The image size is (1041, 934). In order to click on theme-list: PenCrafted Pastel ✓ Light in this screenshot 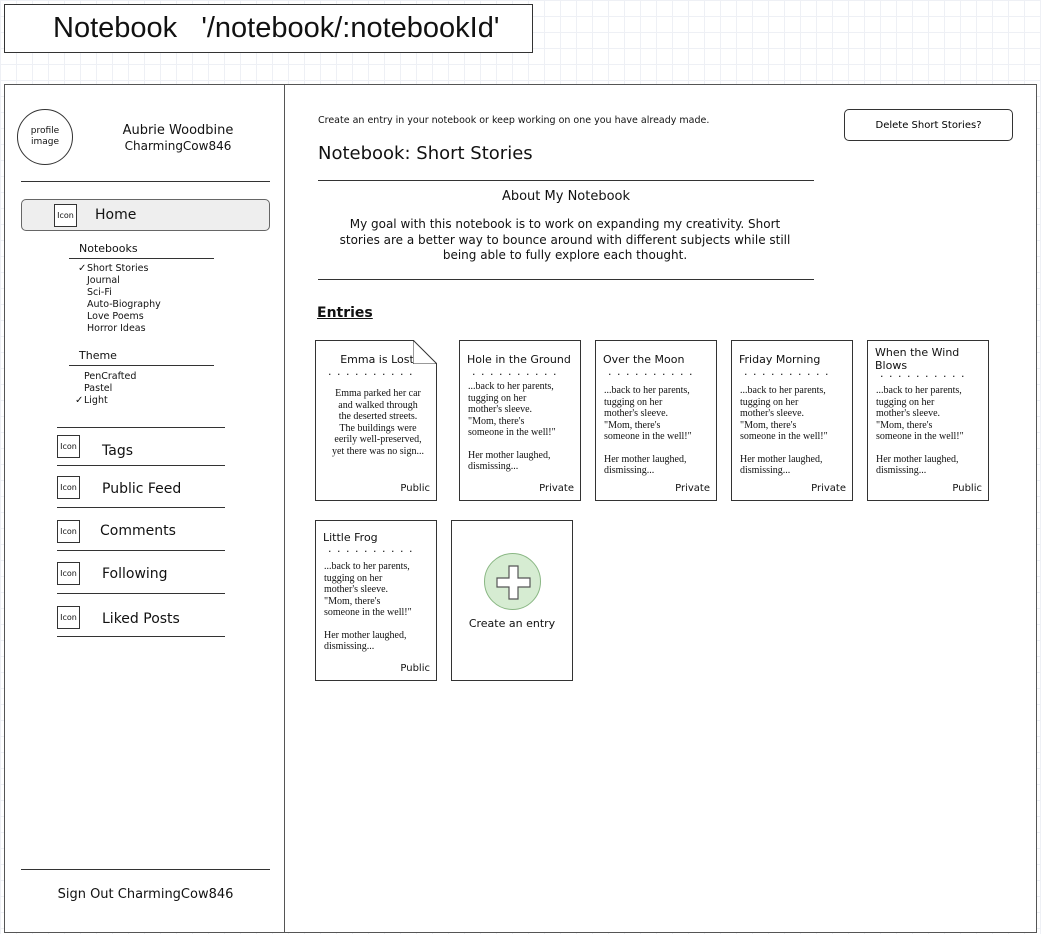, I will do `click(105, 389)`.